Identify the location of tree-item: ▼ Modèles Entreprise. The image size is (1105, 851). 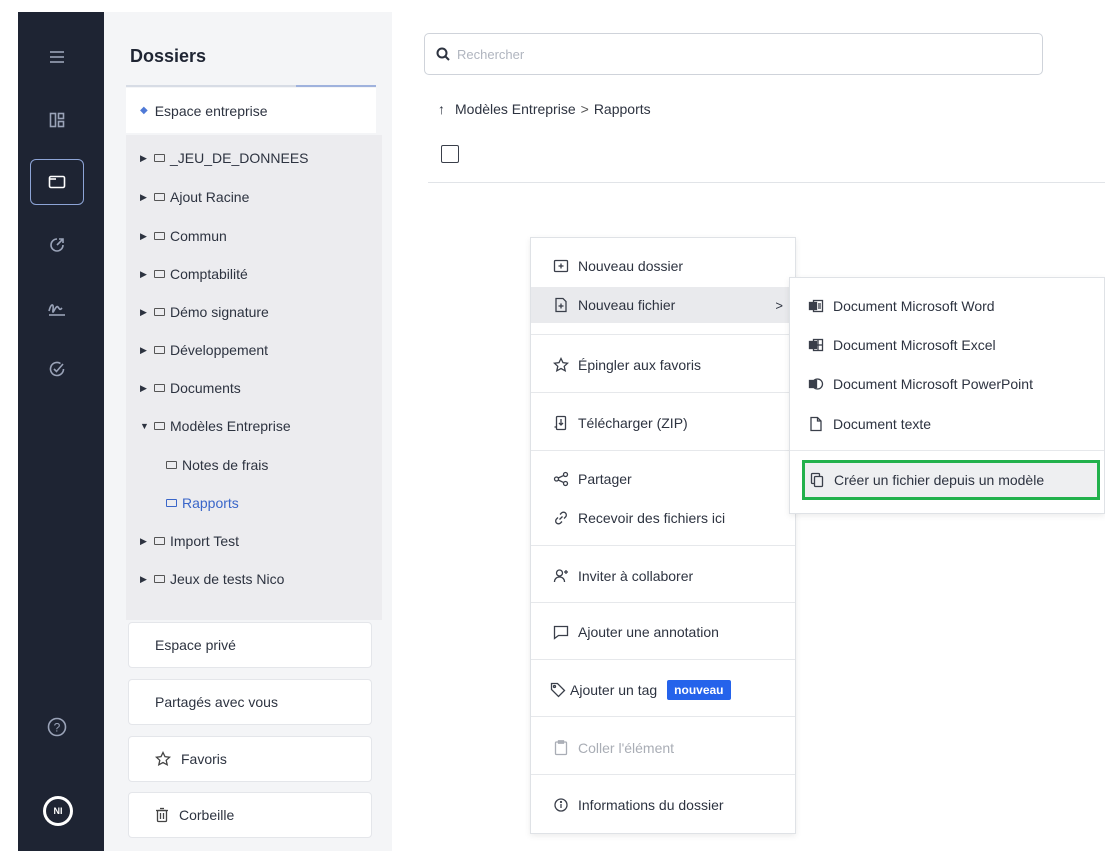
(215, 426).